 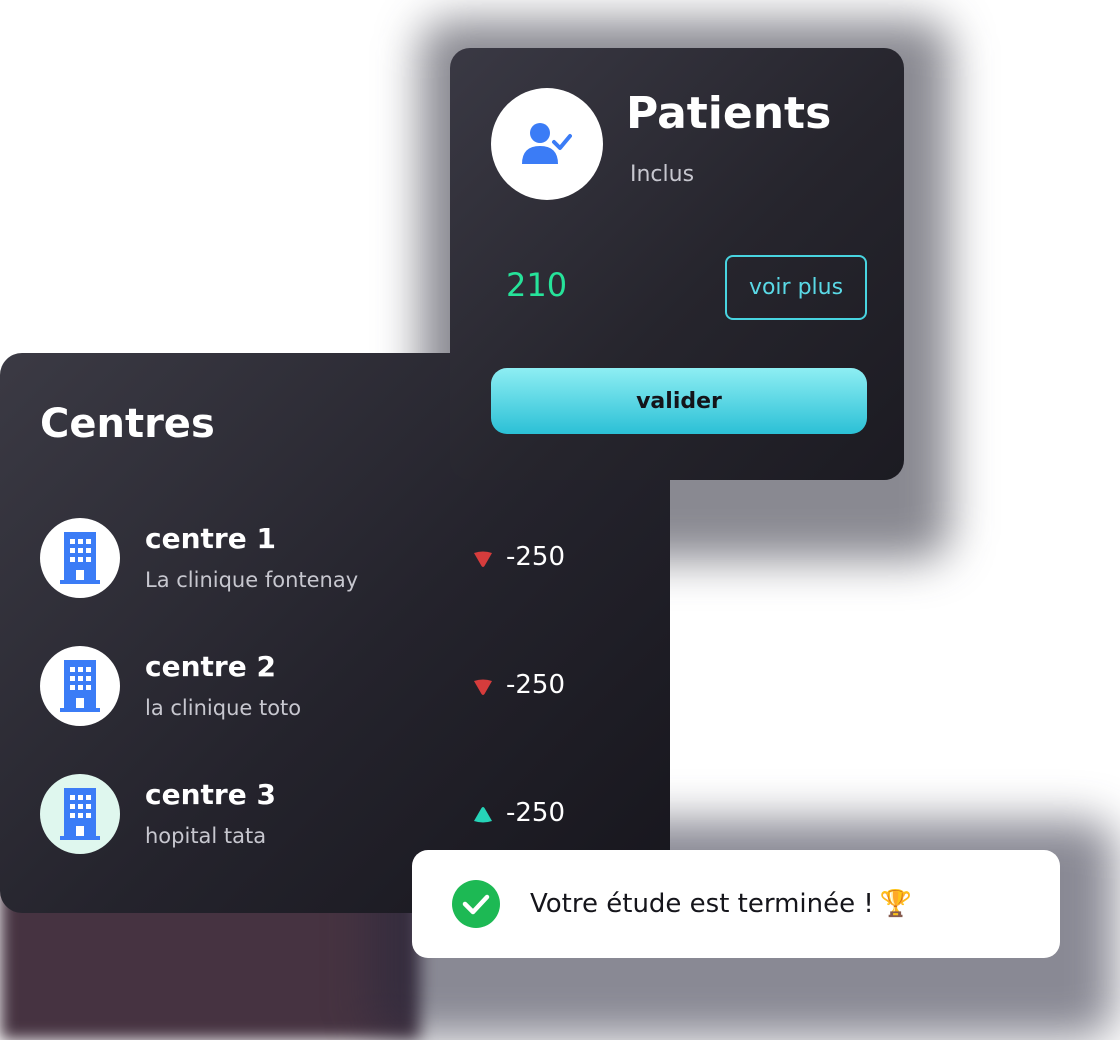 I want to click on centre-3-avatar, so click(x=80, y=814).